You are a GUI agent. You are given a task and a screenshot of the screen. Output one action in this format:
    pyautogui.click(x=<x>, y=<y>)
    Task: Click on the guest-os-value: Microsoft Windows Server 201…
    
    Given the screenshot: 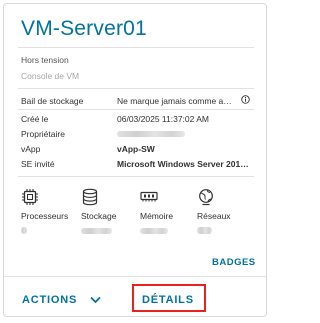 What is the action you would take?
    pyautogui.click(x=183, y=164)
    